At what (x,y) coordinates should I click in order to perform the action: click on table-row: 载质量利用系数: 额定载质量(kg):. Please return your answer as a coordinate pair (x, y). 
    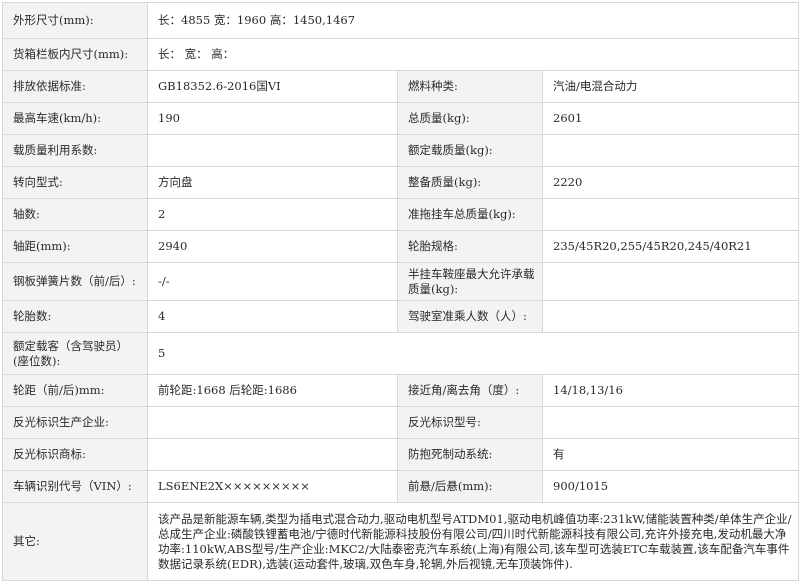
    Looking at the image, I should click on (401, 150).